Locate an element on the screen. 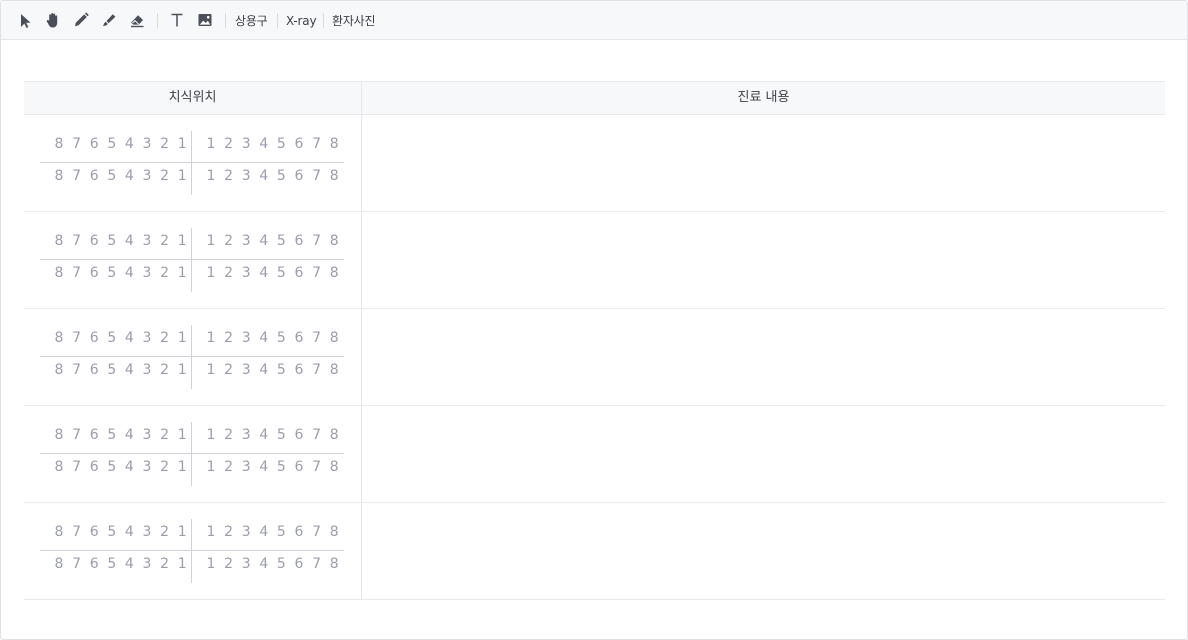  pencil-icon is located at coordinates (81, 20).